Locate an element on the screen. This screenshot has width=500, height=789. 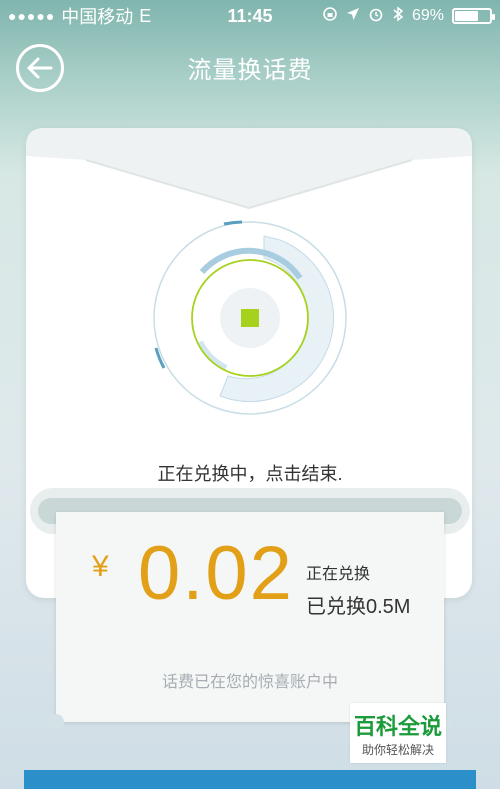
exchange-status-text: 正在兑换中，点击结束. is located at coordinates (250, 474).